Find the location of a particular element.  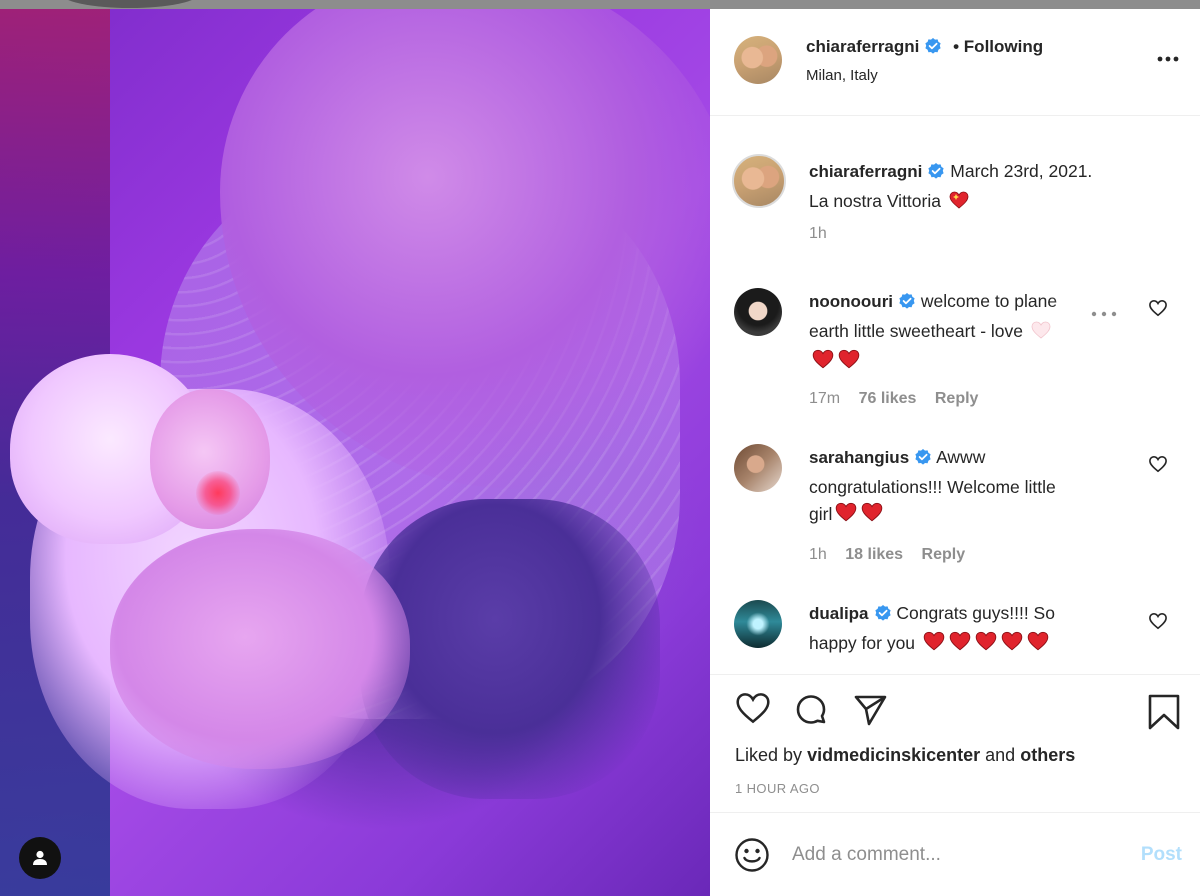

smiley-icon is located at coordinates (752, 855).